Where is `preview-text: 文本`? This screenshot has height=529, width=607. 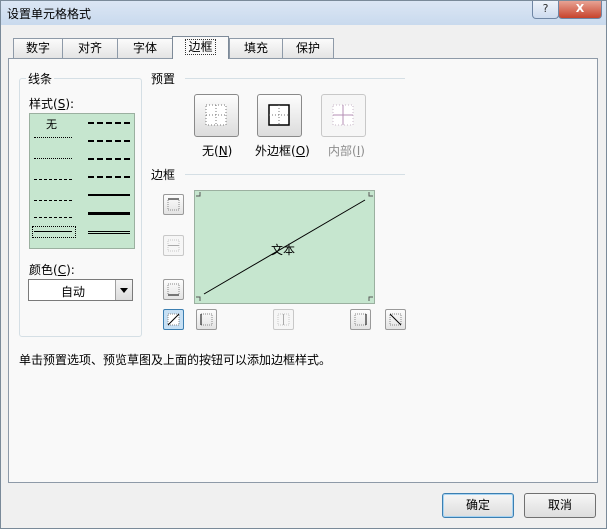 preview-text: 文本 is located at coordinates (283, 250).